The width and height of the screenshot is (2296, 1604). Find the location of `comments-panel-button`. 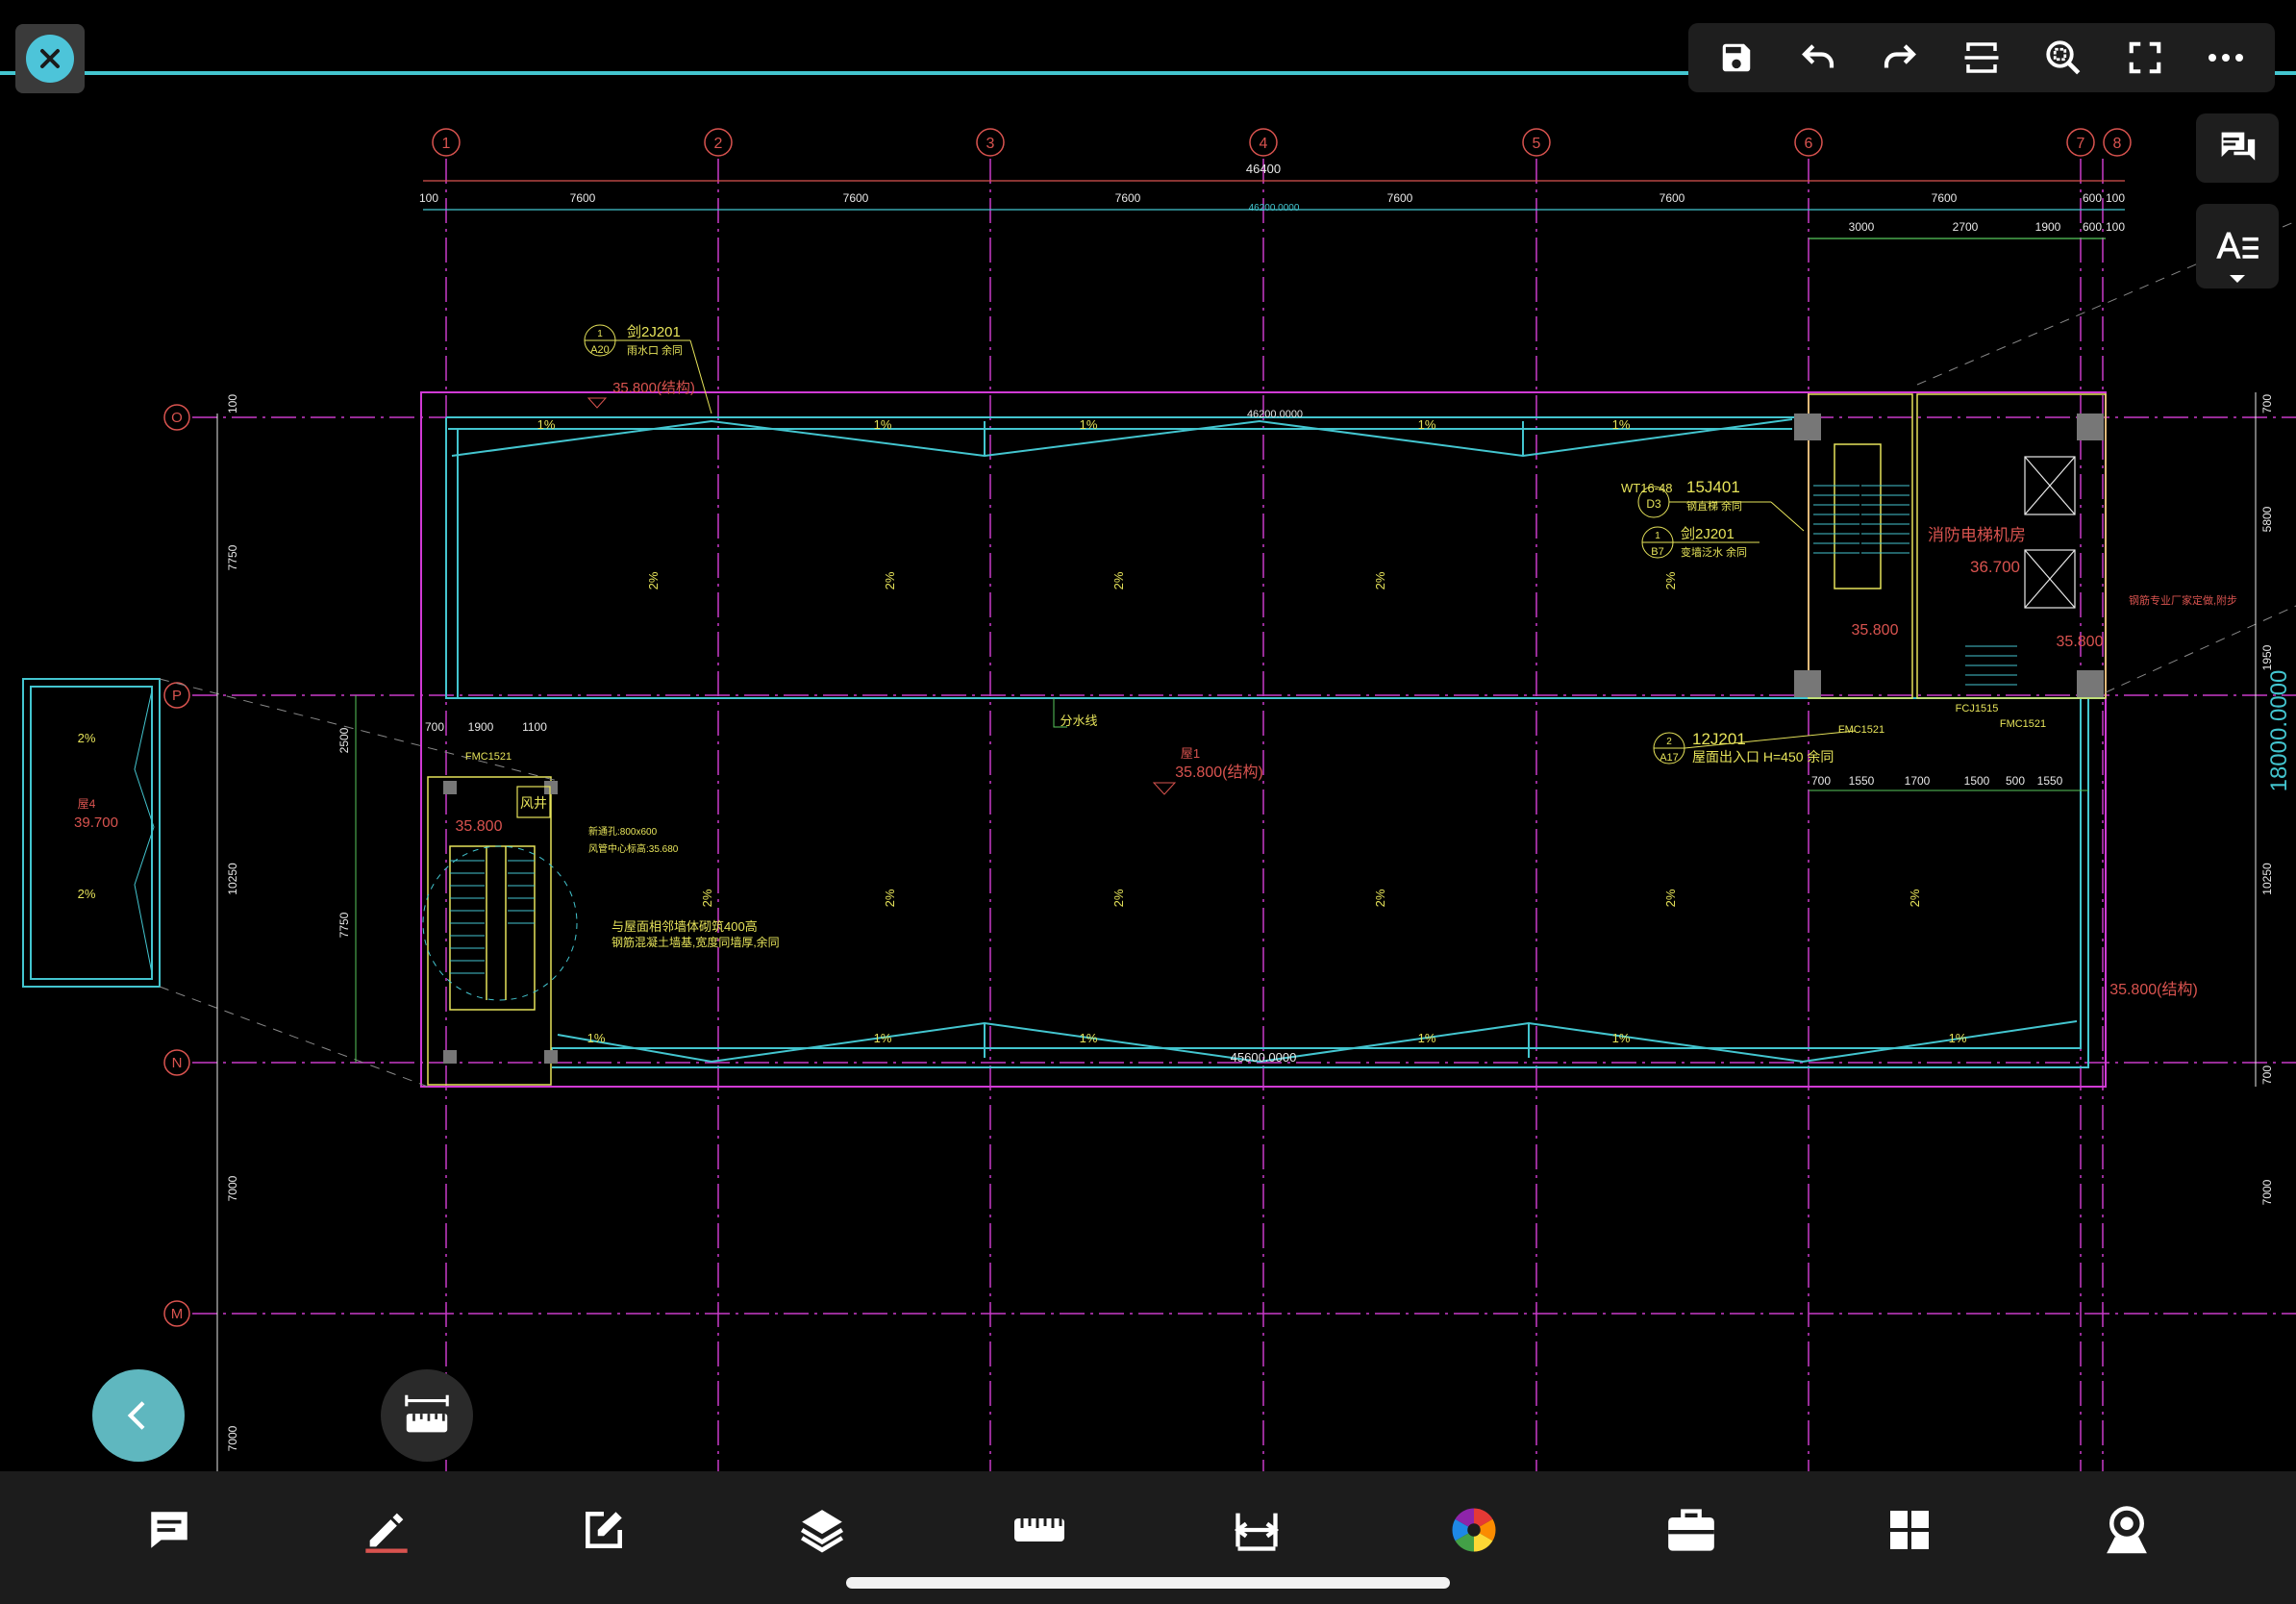

comments-panel-button is located at coordinates (2237, 148).